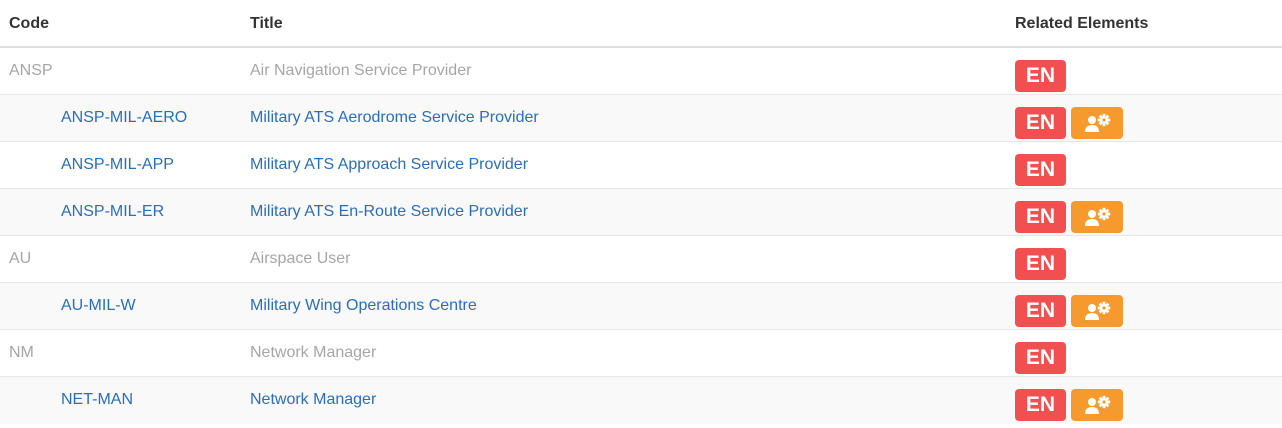 The image size is (1282, 428). I want to click on table-row: ANSP Air Navigation Service Provider EN, so click(641, 71).